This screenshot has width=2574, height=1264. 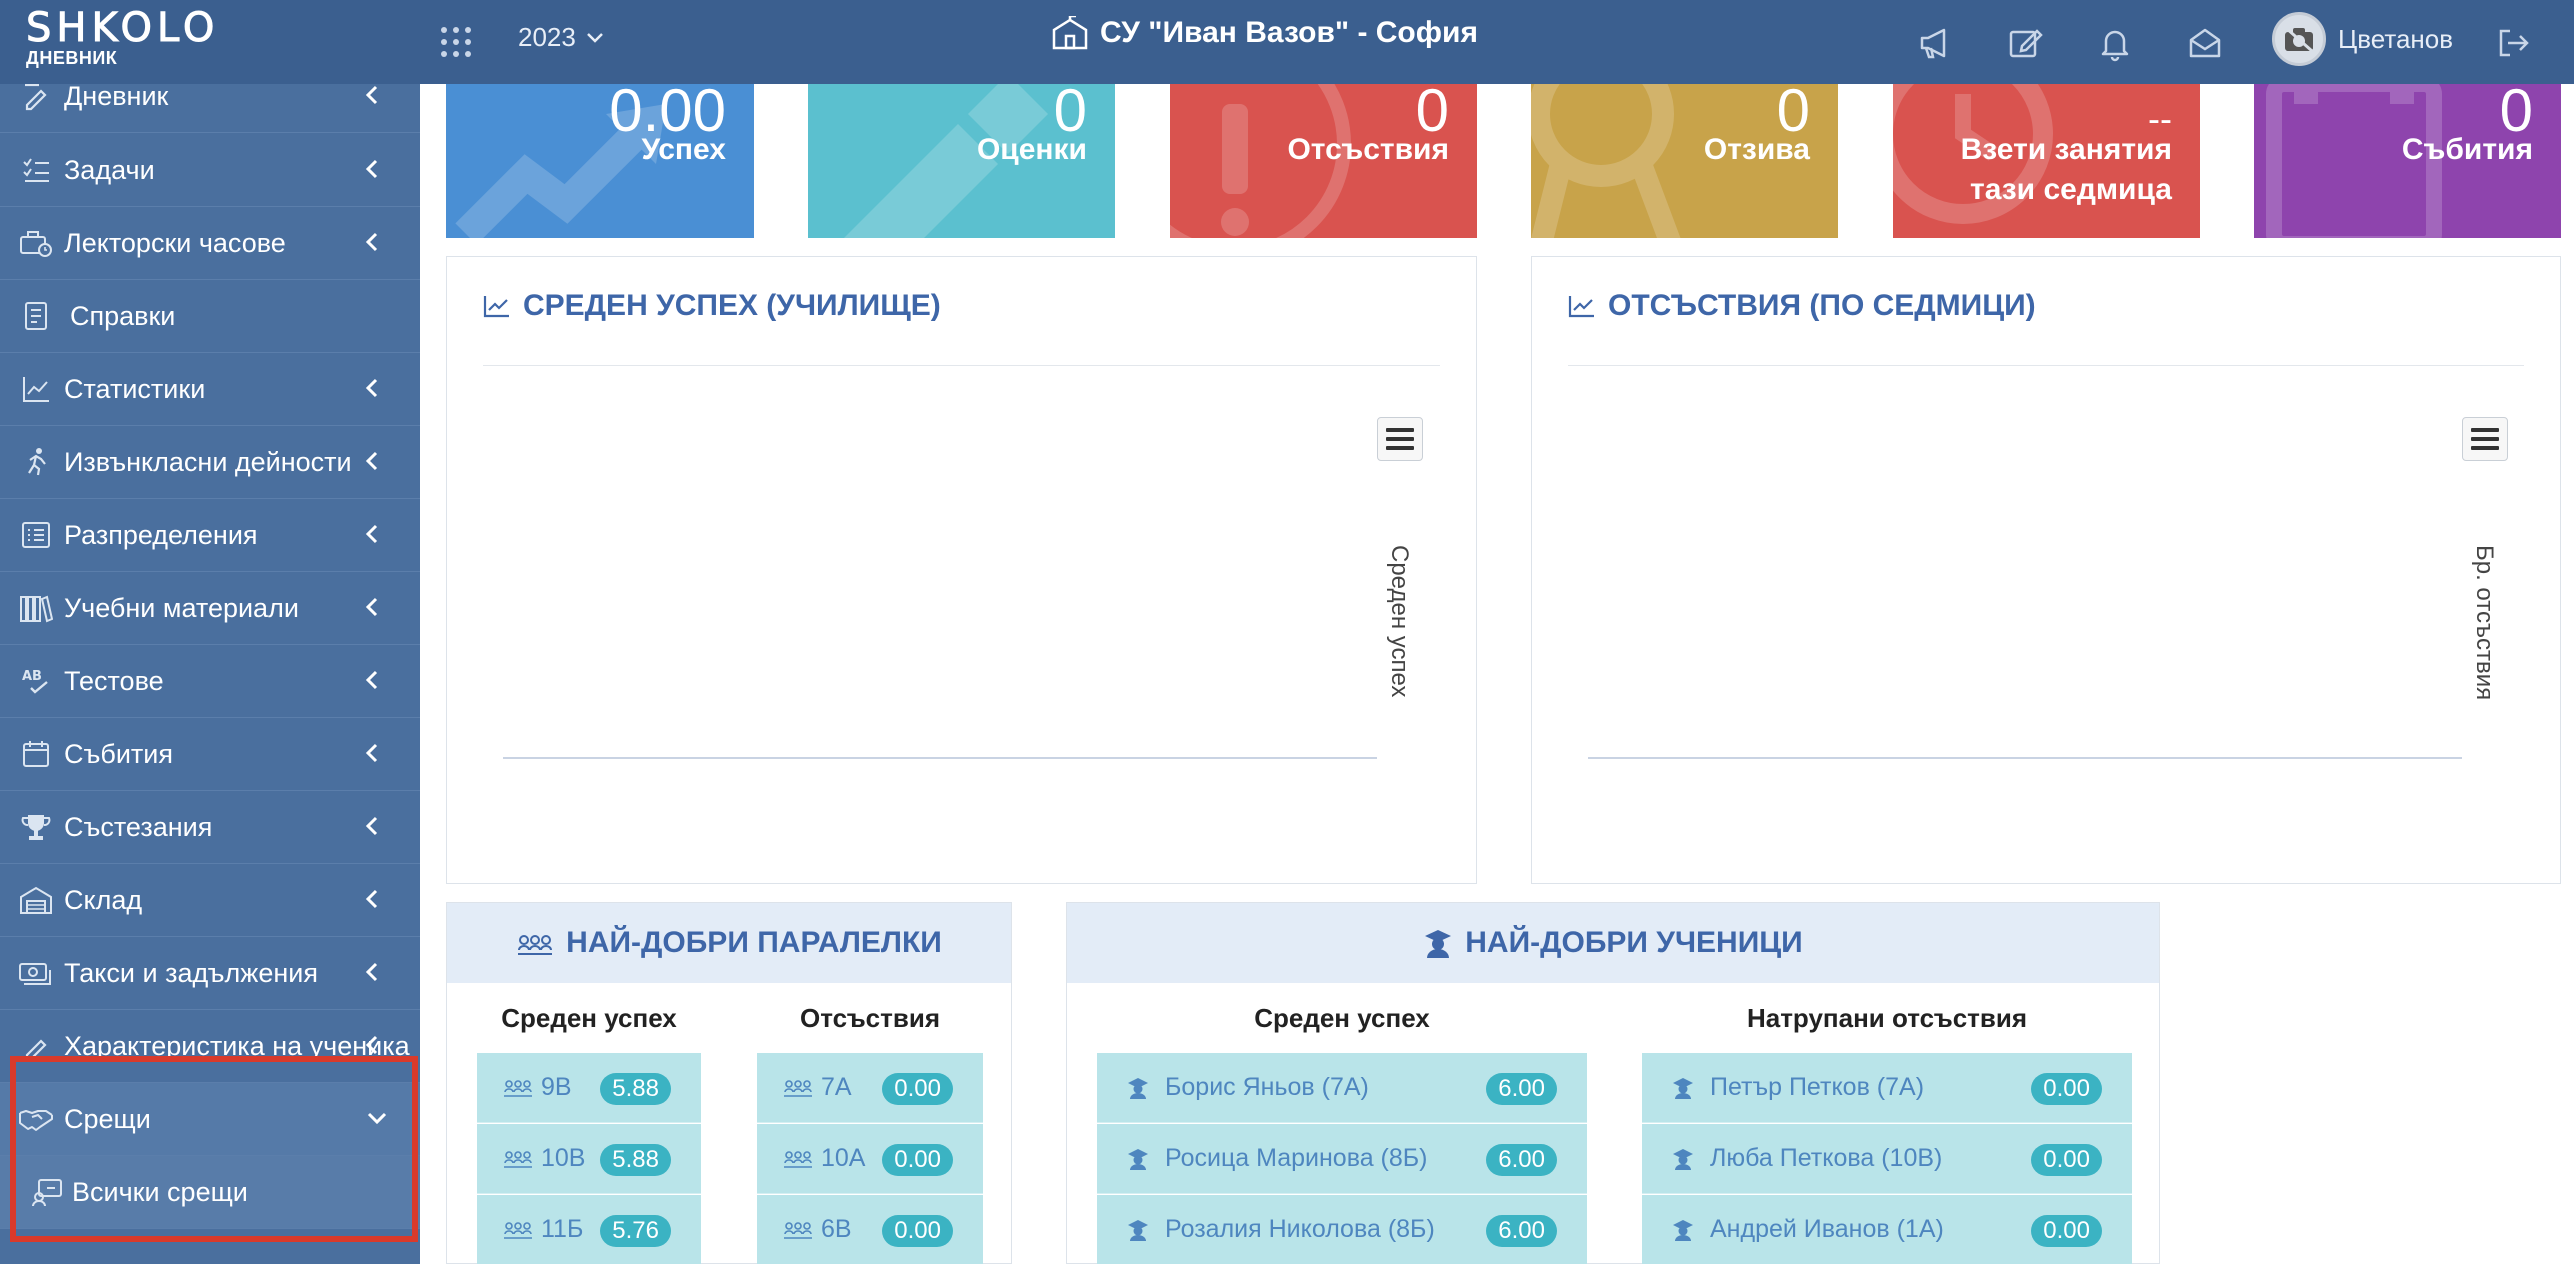 I want to click on column-header: Среден успех, so click(x=589, y=1018).